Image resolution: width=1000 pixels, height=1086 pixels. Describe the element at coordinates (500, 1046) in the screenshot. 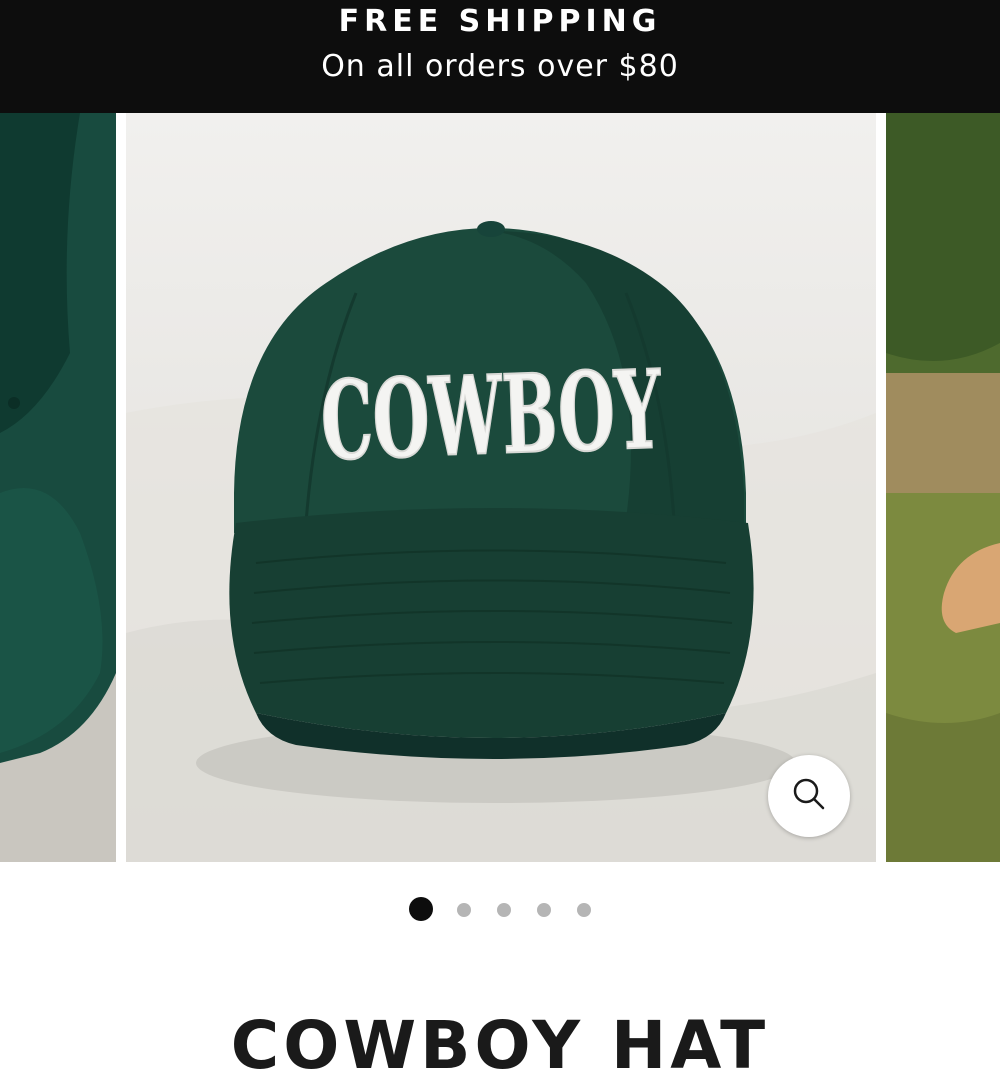

I see `product-title: COWBOY HAT` at that location.